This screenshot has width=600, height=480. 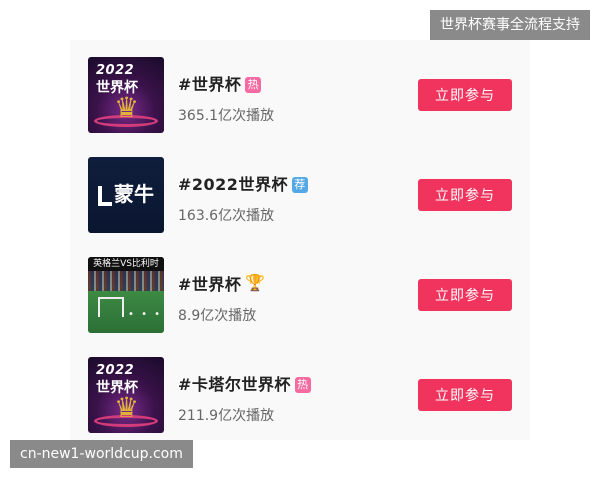 I want to click on topic-thumbnail: 蒙牛, so click(x=126, y=195).